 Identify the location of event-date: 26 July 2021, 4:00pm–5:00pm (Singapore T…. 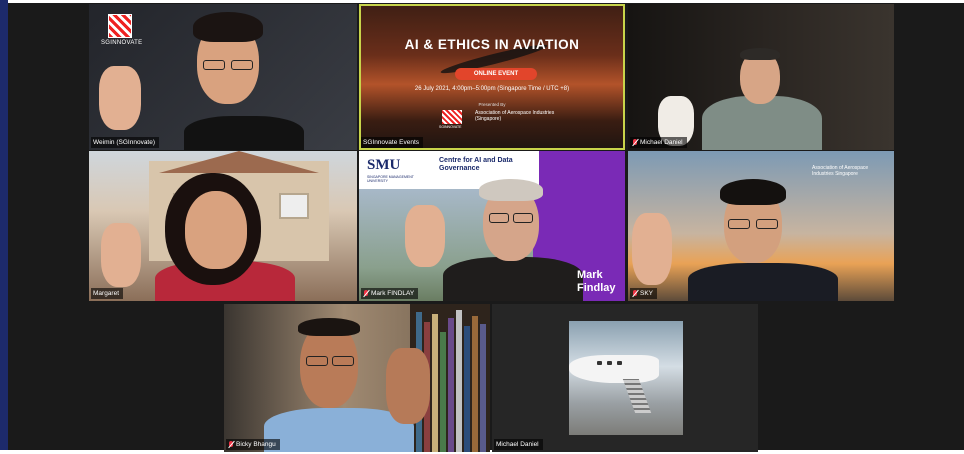
(492, 89).